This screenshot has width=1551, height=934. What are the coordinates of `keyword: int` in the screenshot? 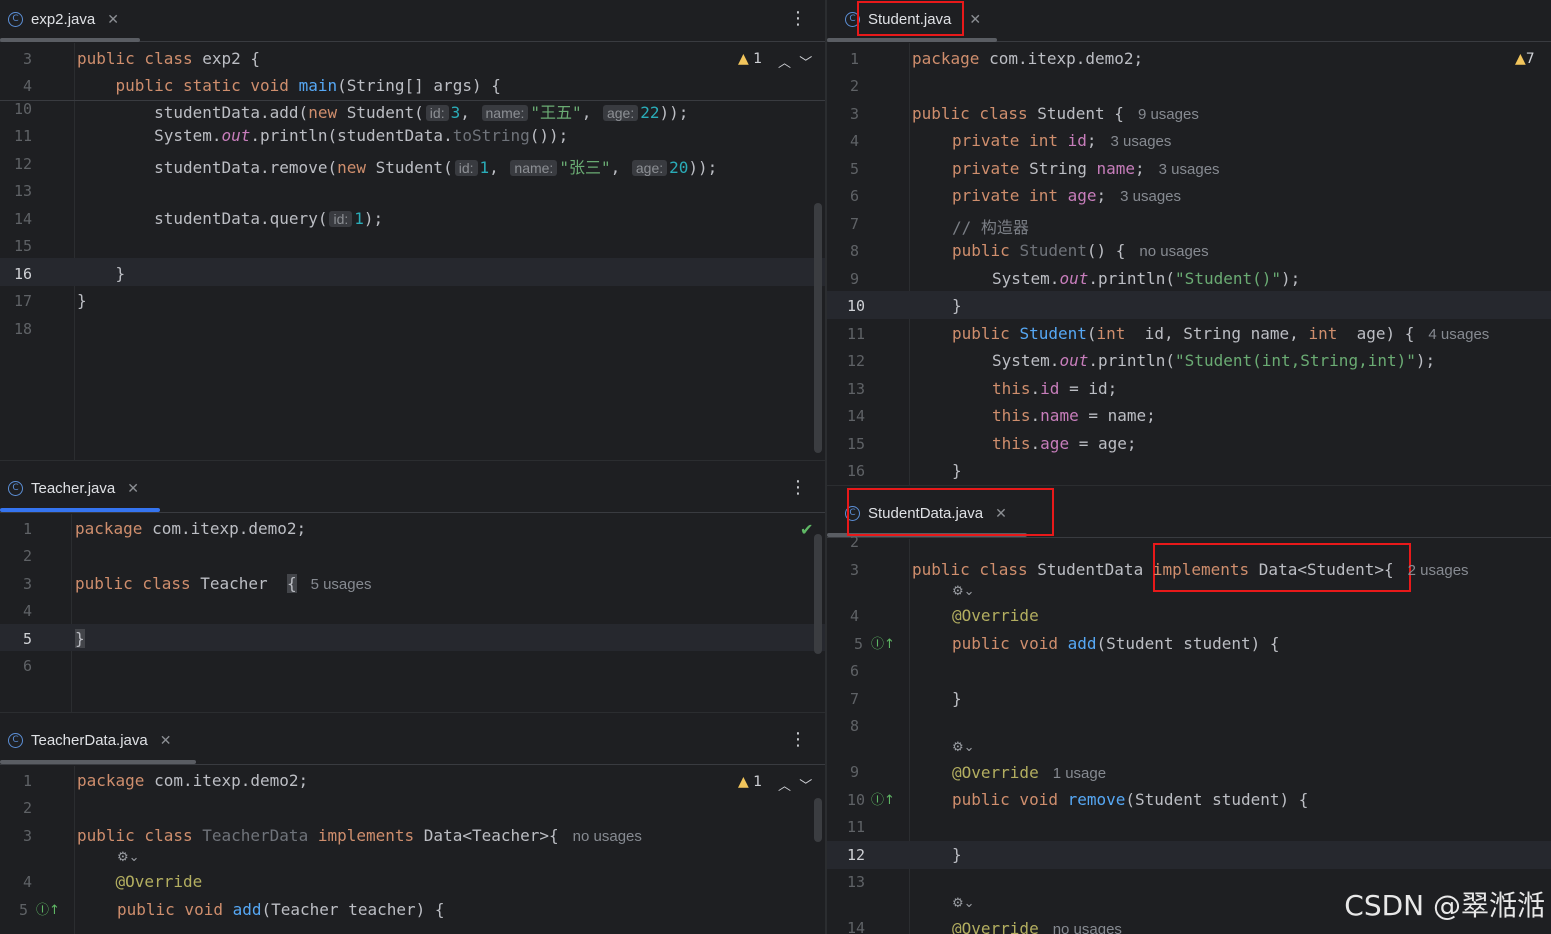 It's located at (1116, 333).